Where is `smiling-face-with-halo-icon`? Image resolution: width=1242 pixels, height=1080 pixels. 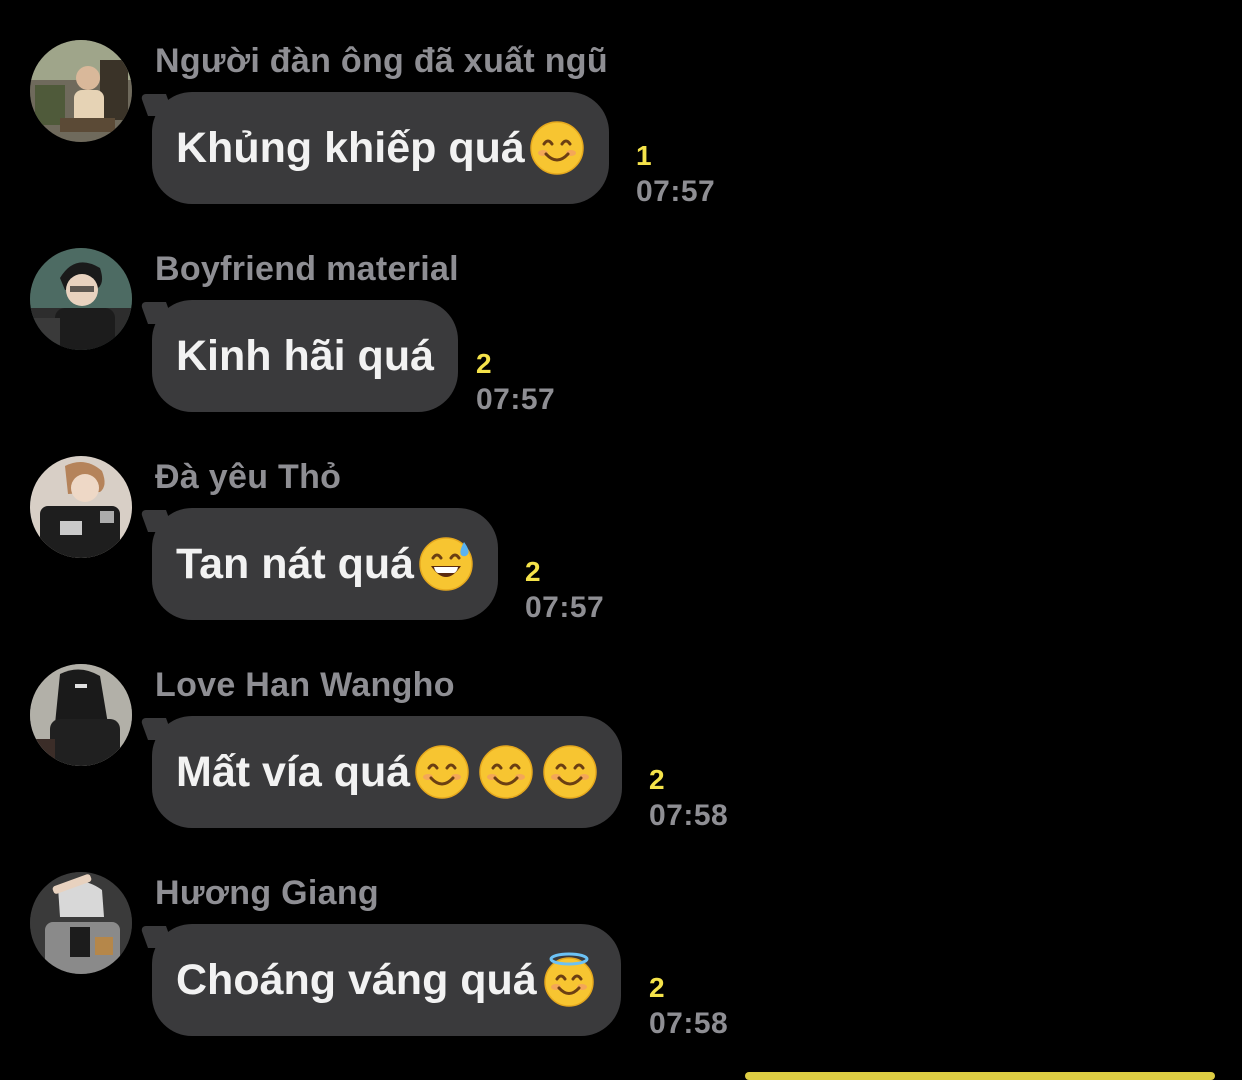
smiling-face-with-halo-icon is located at coordinates (569, 980).